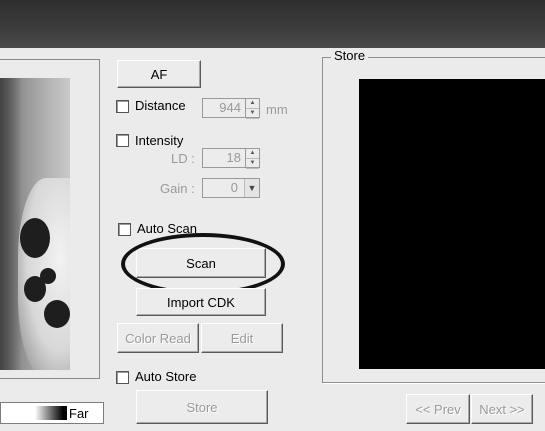  I want to click on auto-store-checkbox, so click(122, 377).